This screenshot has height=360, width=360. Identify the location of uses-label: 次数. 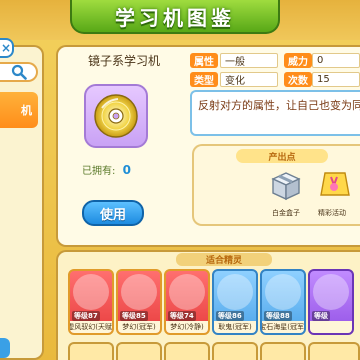
(298, 79).